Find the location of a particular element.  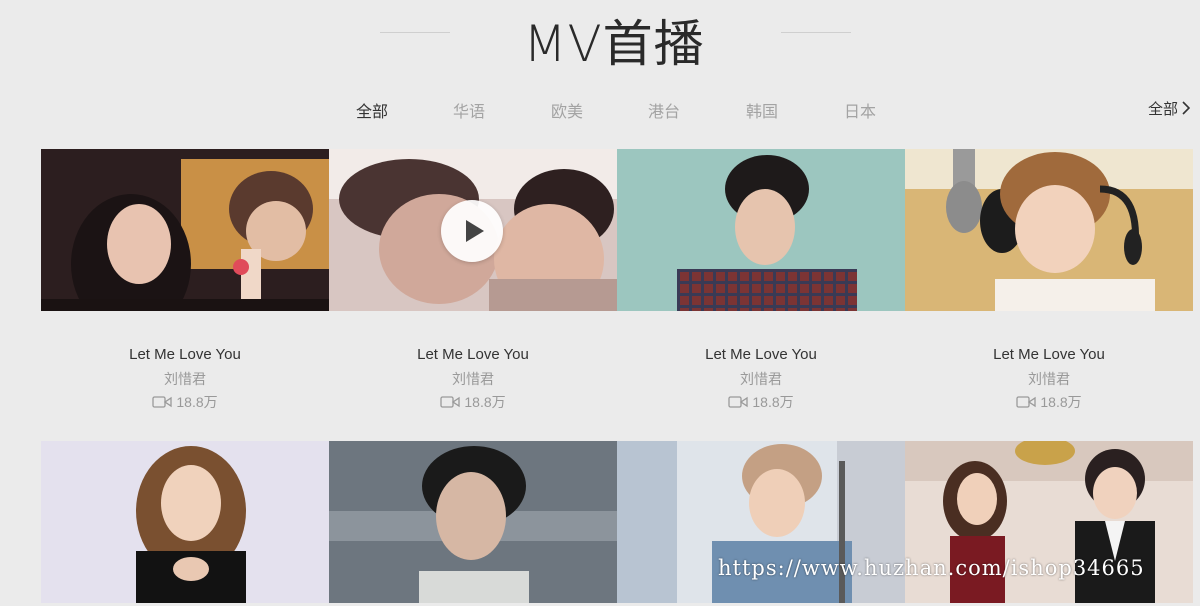

play-button is located at coordinates (472, 231).